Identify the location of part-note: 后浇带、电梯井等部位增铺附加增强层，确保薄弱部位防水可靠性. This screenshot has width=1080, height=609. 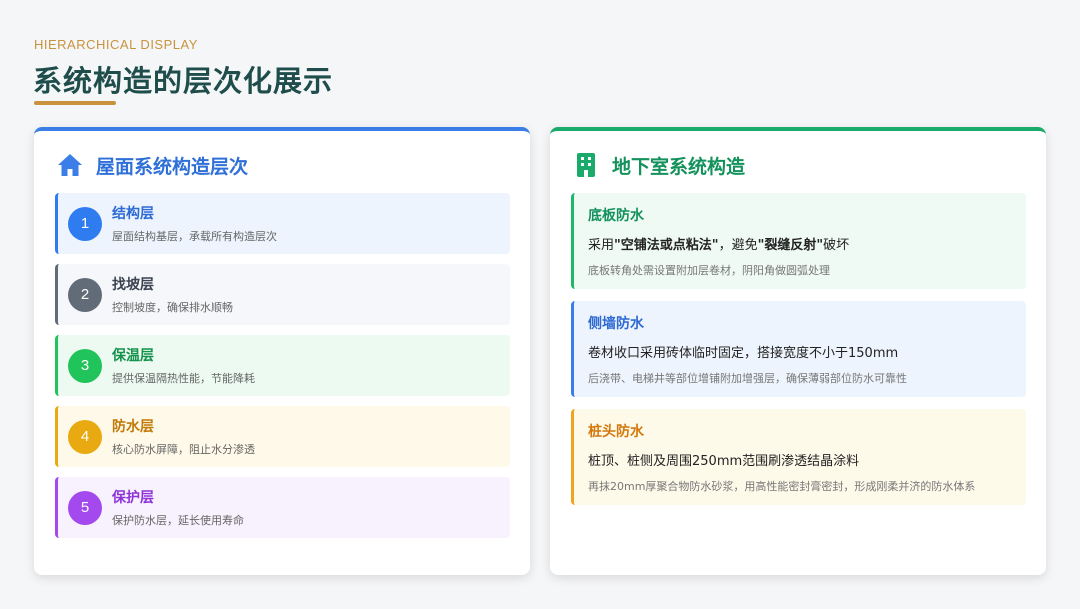
(747, 378).